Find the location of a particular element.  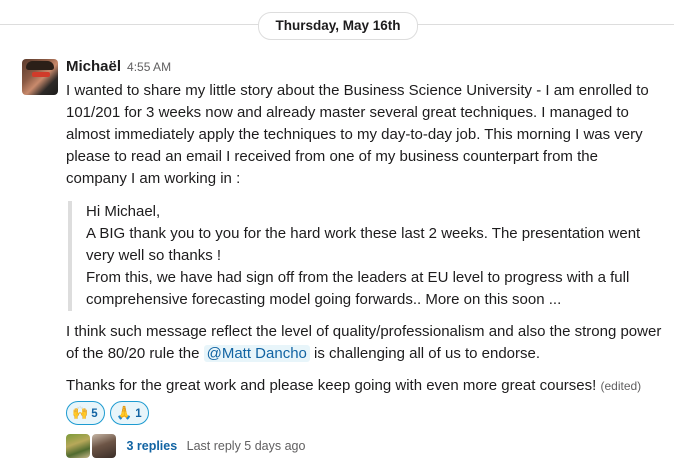

folded-hands-icon: 🙏 is located at coordinates (124, 412).